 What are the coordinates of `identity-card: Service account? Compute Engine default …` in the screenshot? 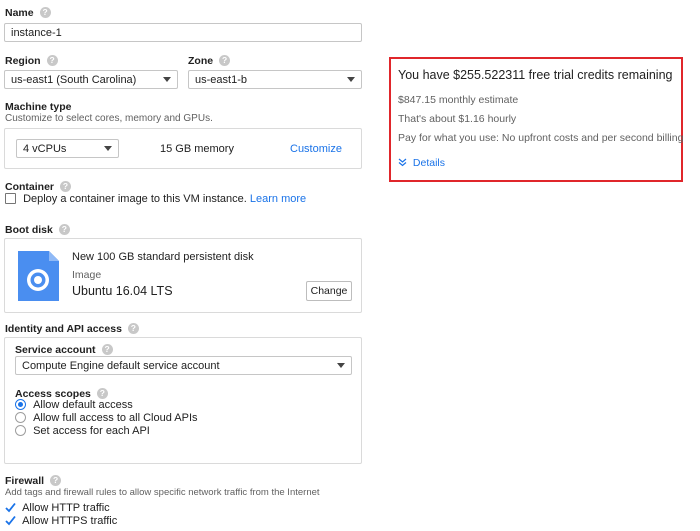 It's located at (183, 400).